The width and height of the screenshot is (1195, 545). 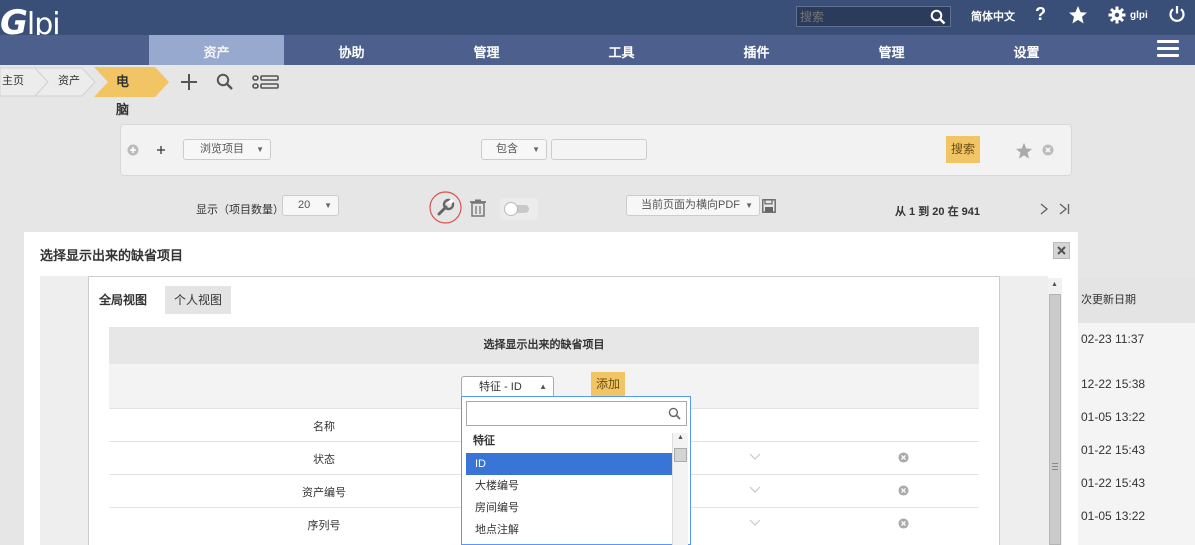 I want to click on dropdown-search-input, so click(x=565, y=413).